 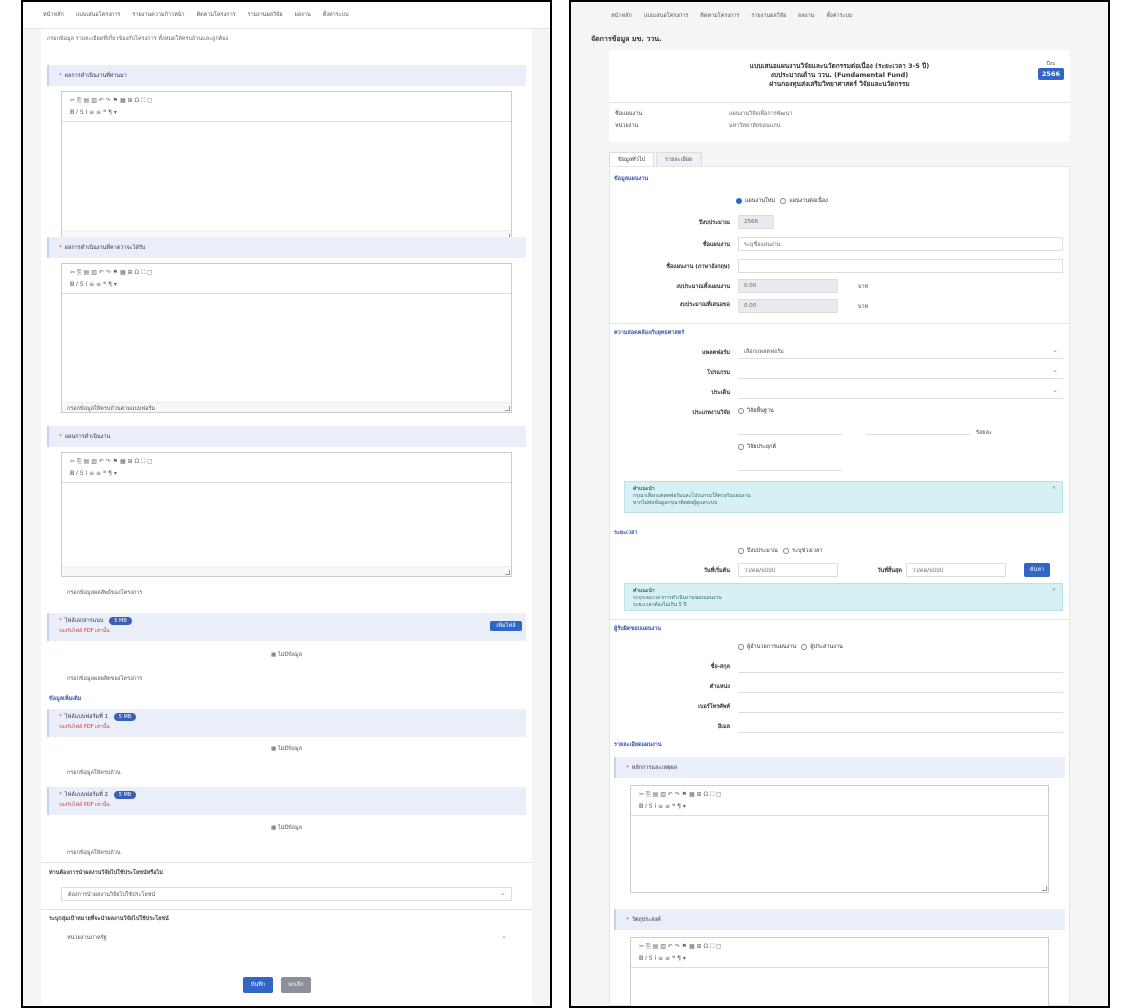 What do you see at coordinates (956, 570) in the screenshot?
I see `end-date-field: วว/ดด/ปปปป` at bounding box center [956, 570].